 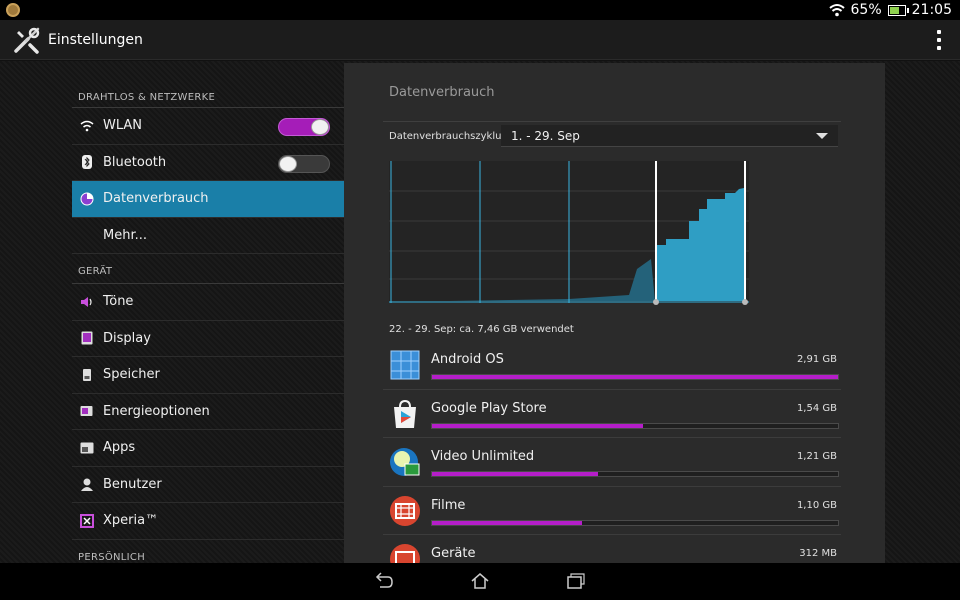 What do you see at coordinates (442, 92) in the screenshot?
I see `panel-title: Datenverbrauch` at bounding box center [442, 92].